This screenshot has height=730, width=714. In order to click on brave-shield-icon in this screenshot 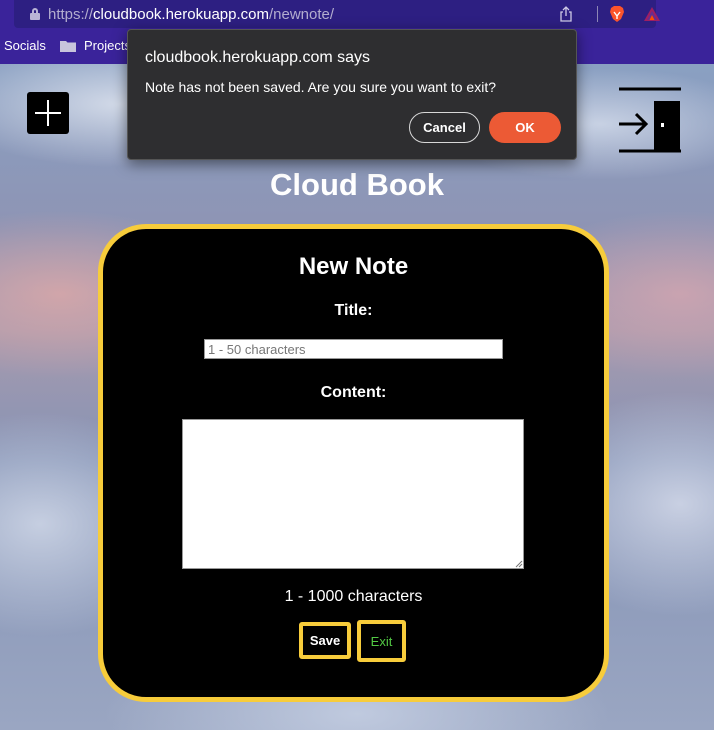, I will do `click(617, 14)`.